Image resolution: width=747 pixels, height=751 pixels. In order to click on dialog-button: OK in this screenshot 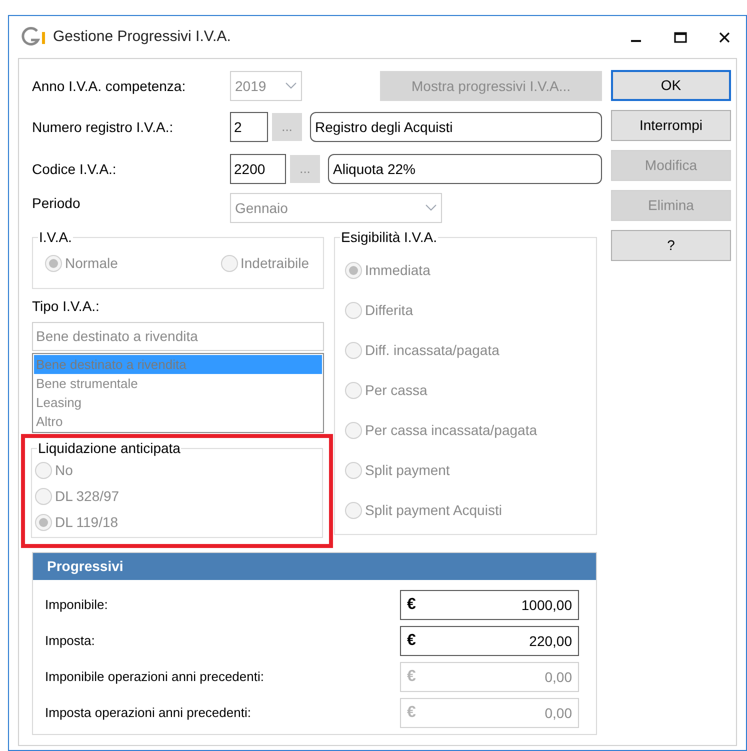, I will do `click(671, 85)`.